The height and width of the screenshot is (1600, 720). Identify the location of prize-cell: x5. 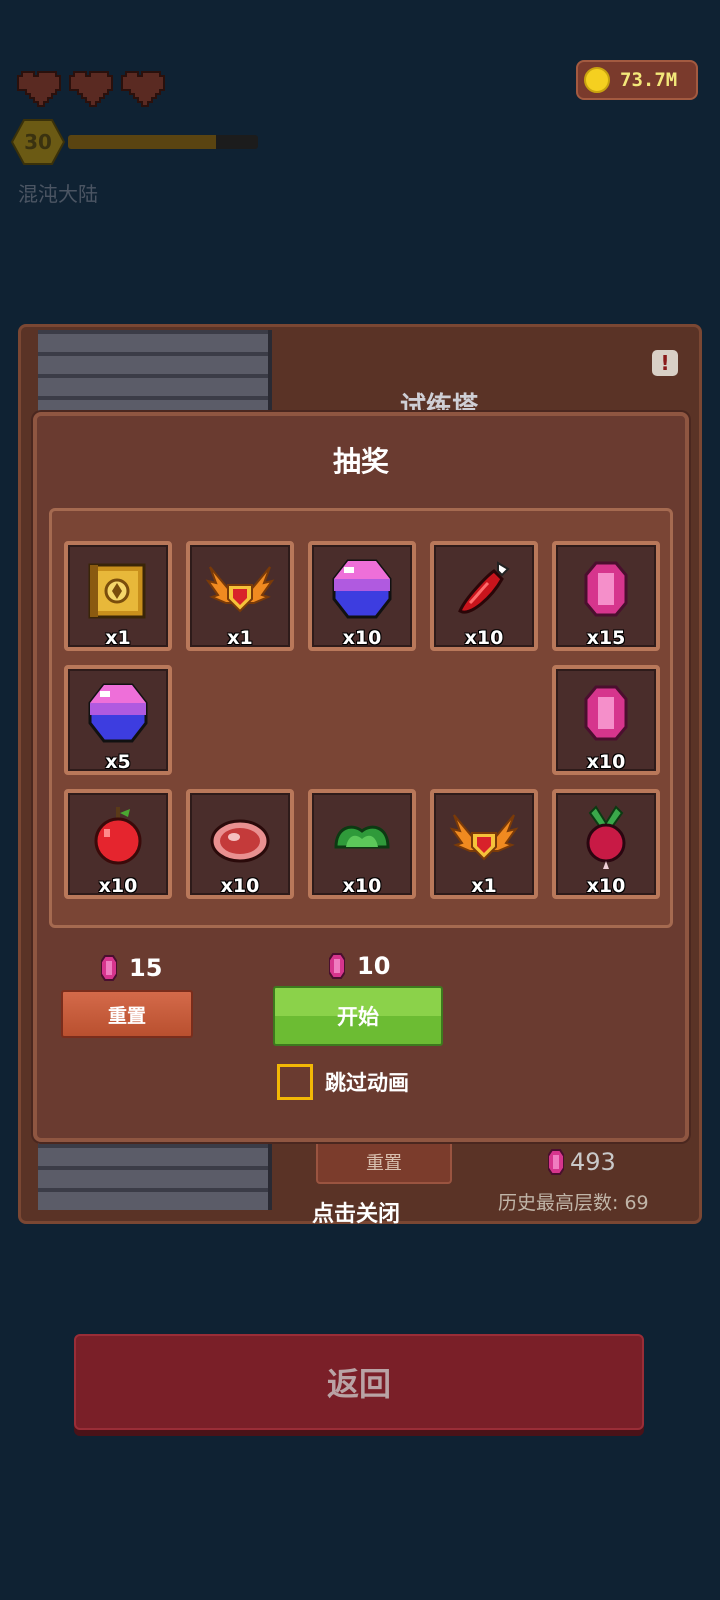
(118, 720).